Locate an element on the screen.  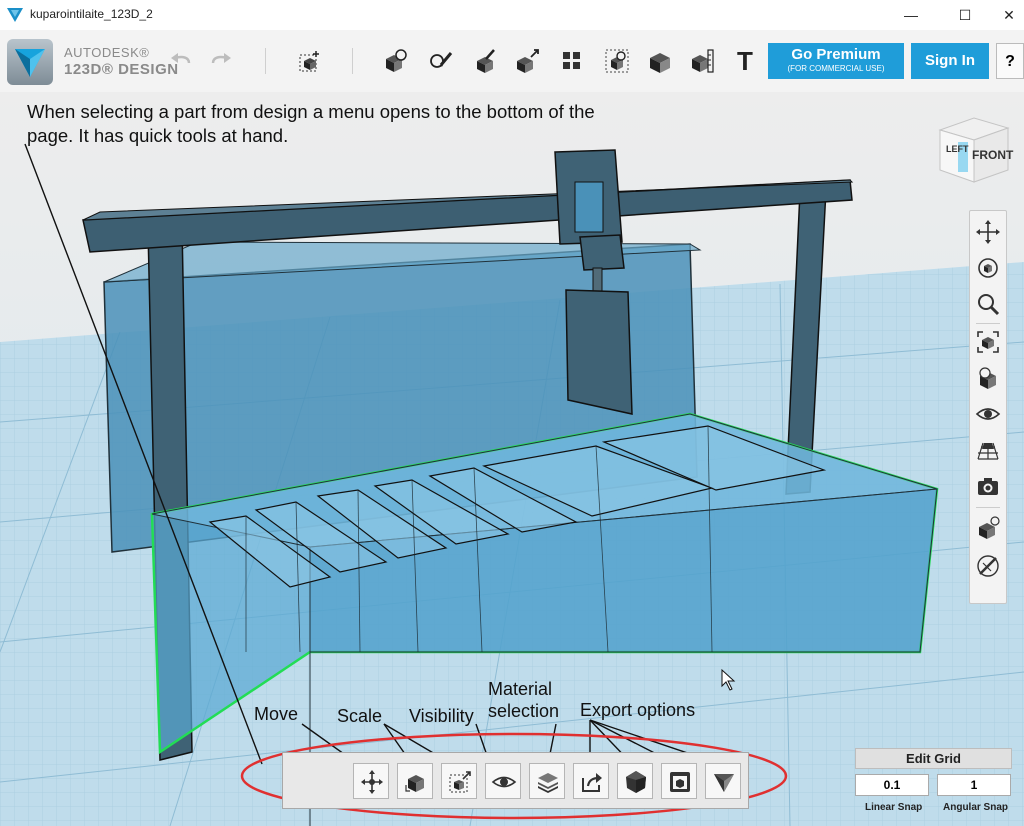
fit-icon is located at coordinates (988, 342).